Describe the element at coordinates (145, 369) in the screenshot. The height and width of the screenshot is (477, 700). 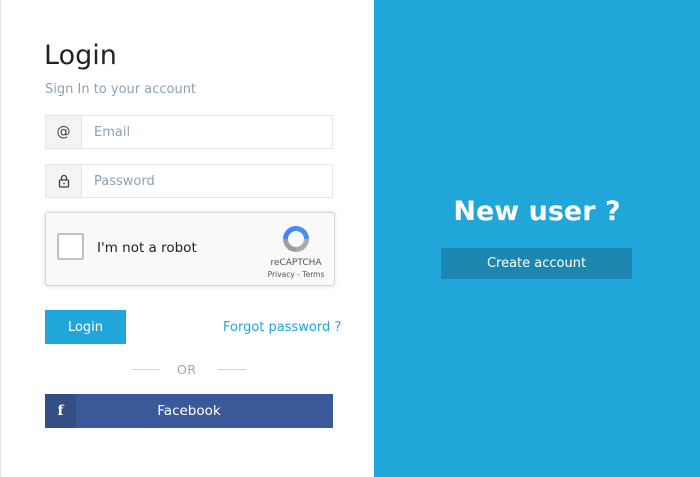
I see `divider-left` at that location.